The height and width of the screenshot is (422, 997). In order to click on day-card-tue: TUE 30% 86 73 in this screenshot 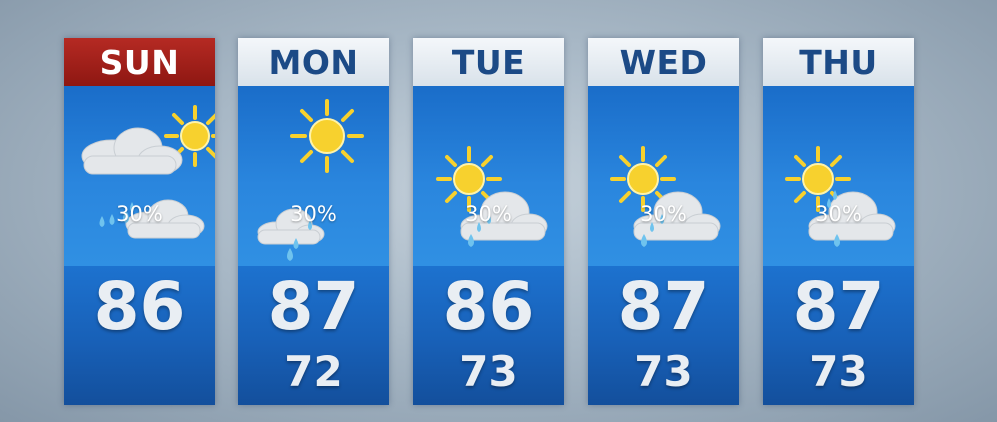, I will do `click(488, 221)`.